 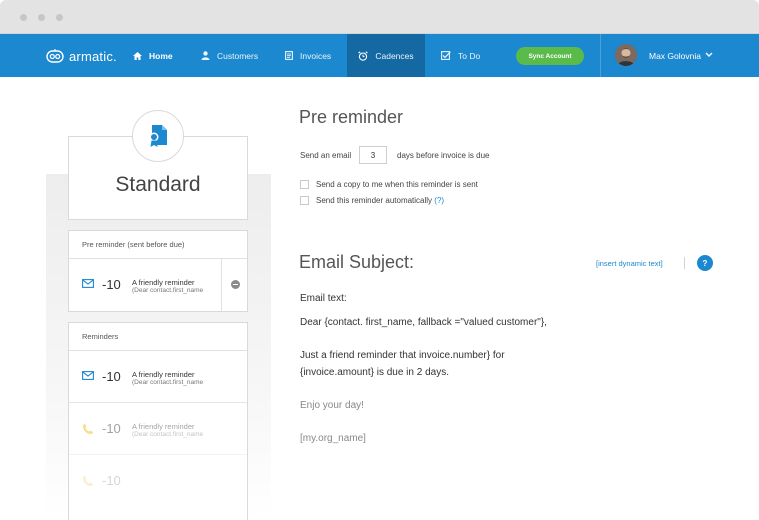 I want to click on help-button: ?, so click(x=705, y=263).